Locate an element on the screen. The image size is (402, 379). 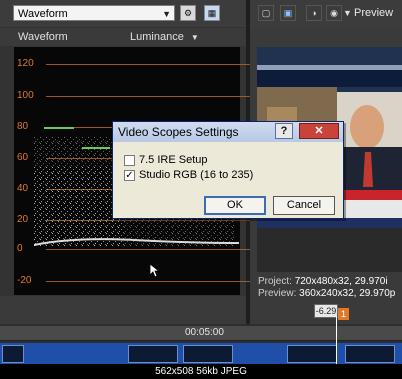
close-button: ✕ is located at coordinates (319, 131).